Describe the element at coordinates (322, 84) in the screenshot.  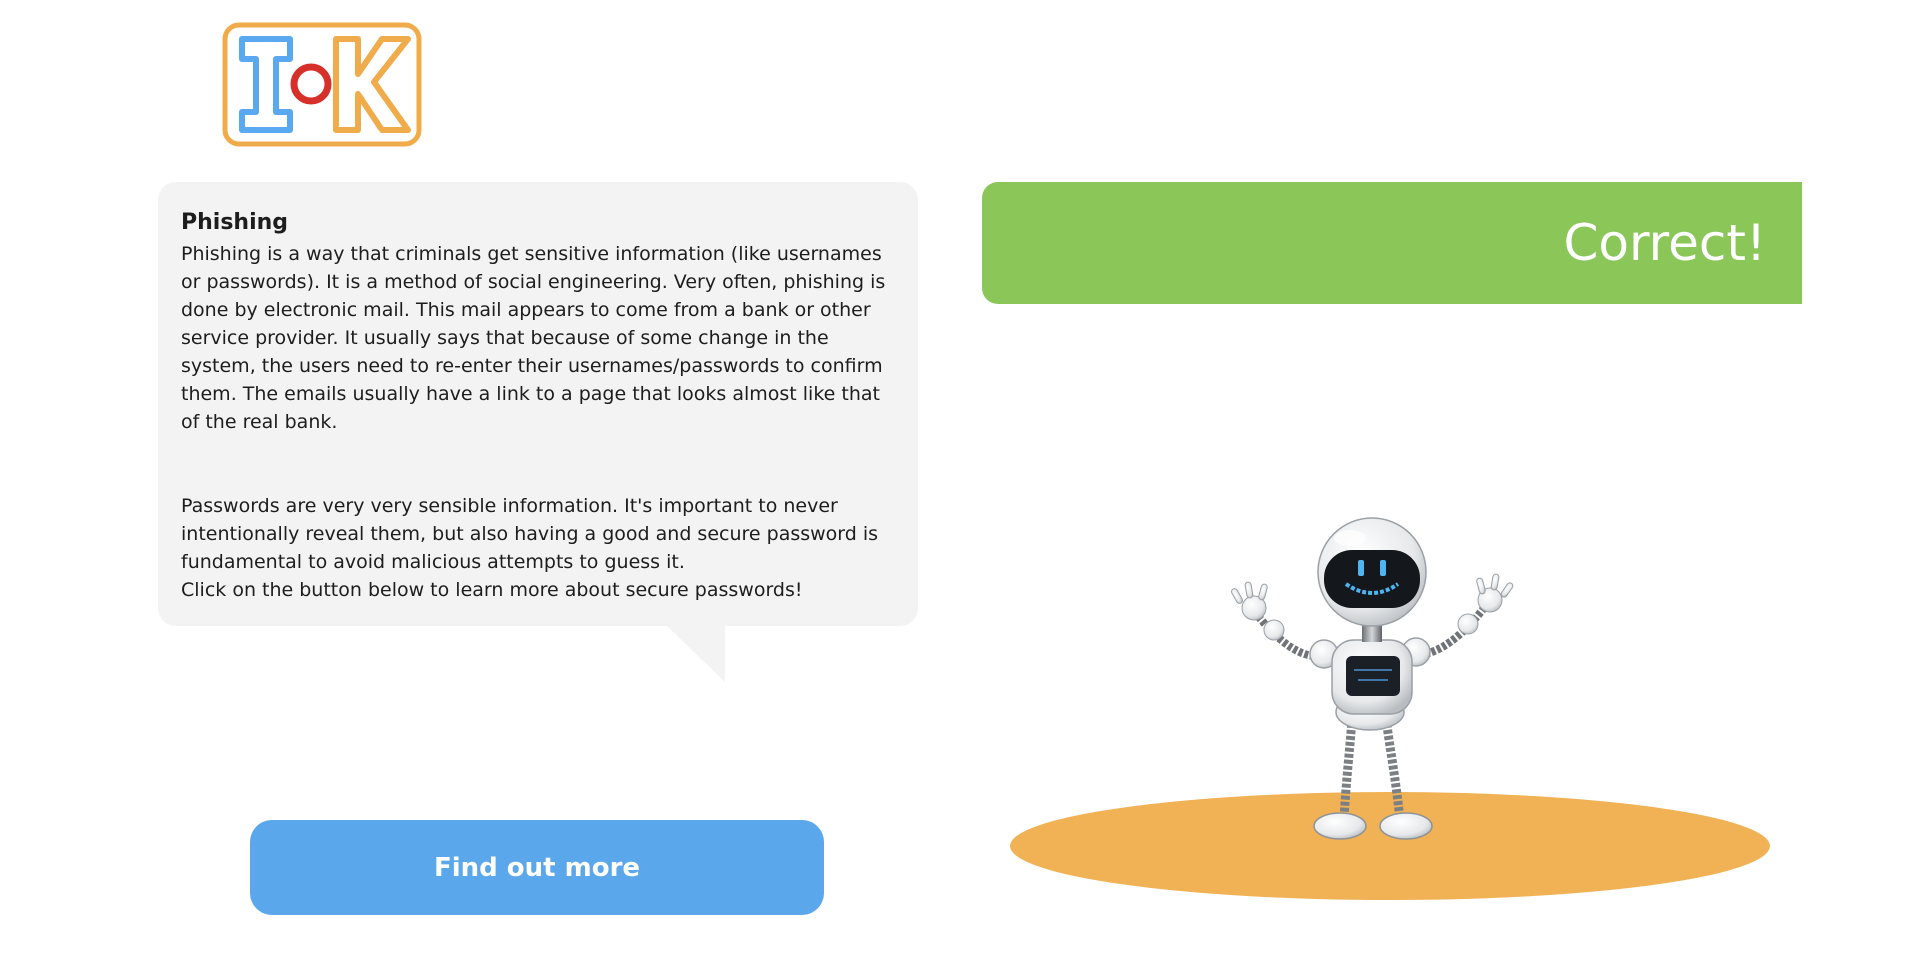
I see `iok-logo` at that location.